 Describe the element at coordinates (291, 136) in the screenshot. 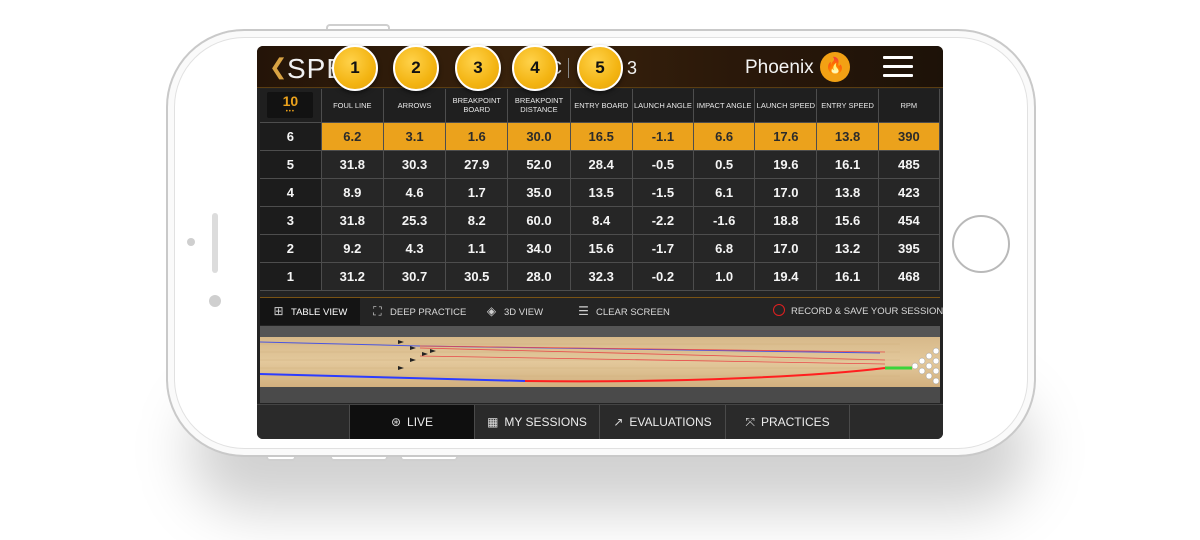

I see `frame-number-cell: 6` at that location.